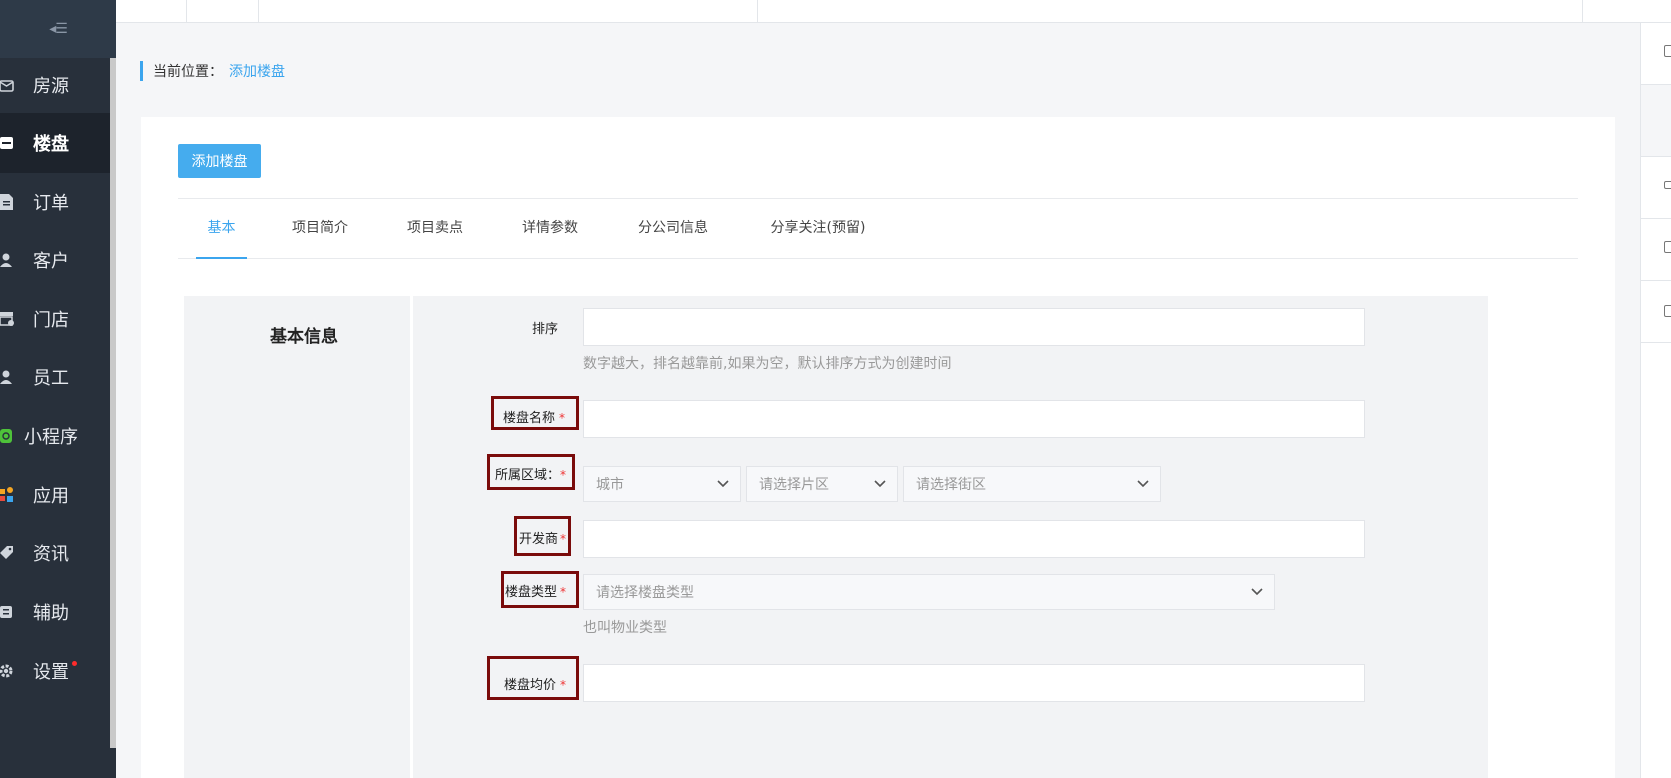 The height and width of the screenshot is (778, 1671). I want to click on sort-label: 排序, so click(545, 327).